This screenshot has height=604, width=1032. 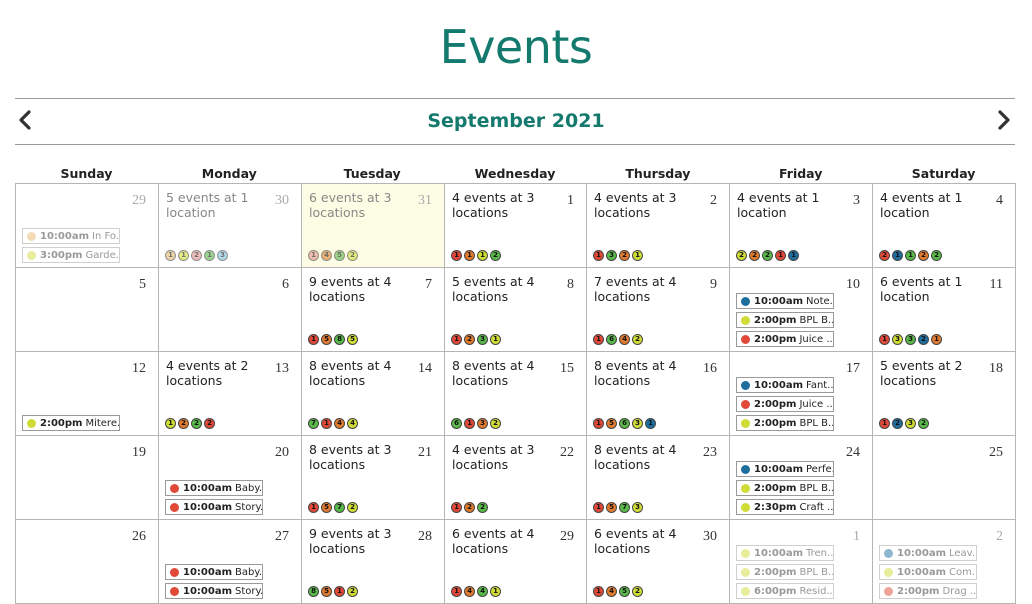 What do you see at coordinates (944, 477) in the screenshot?
I see `day-cell: 25` at bounding box center [944, 477].